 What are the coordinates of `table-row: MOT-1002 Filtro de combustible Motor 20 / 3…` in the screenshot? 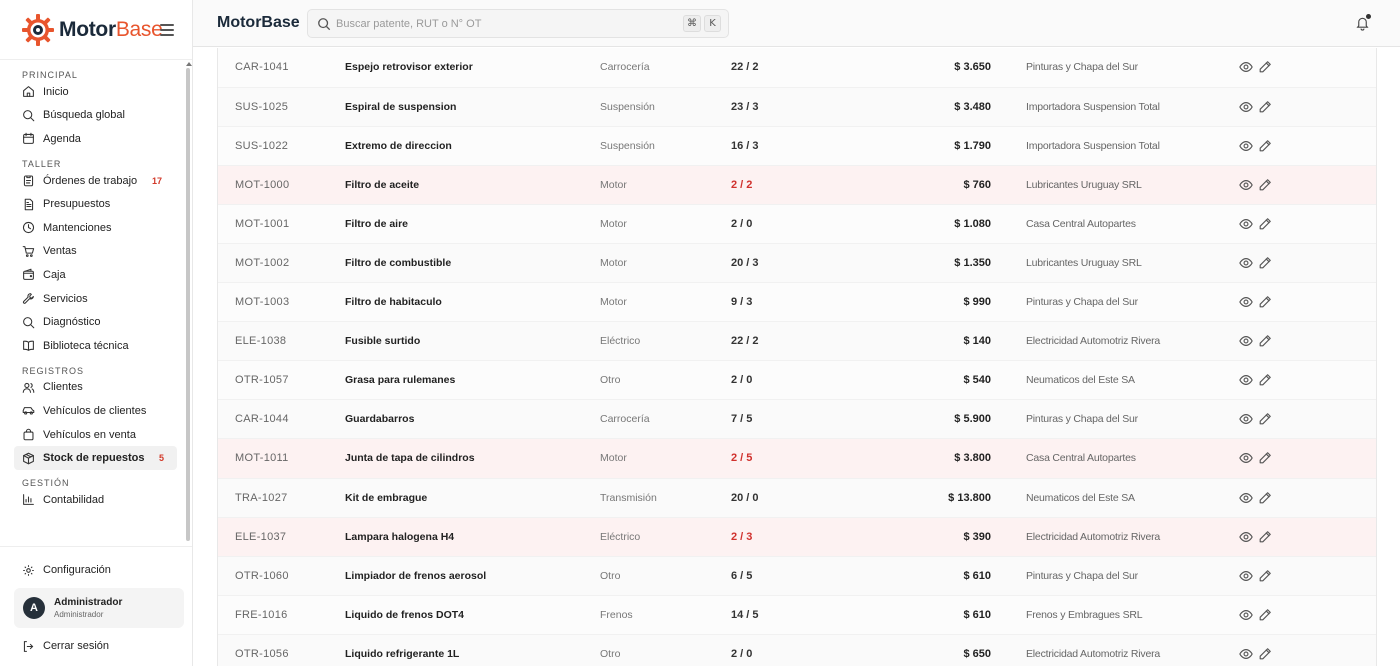 It's located at (797, 263).